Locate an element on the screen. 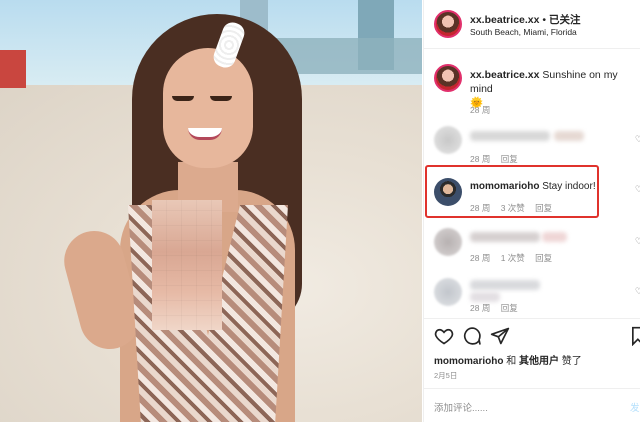 This screenshot has width=640, height=422. photo-censor-mosaic is located at coordinates (187, 265).